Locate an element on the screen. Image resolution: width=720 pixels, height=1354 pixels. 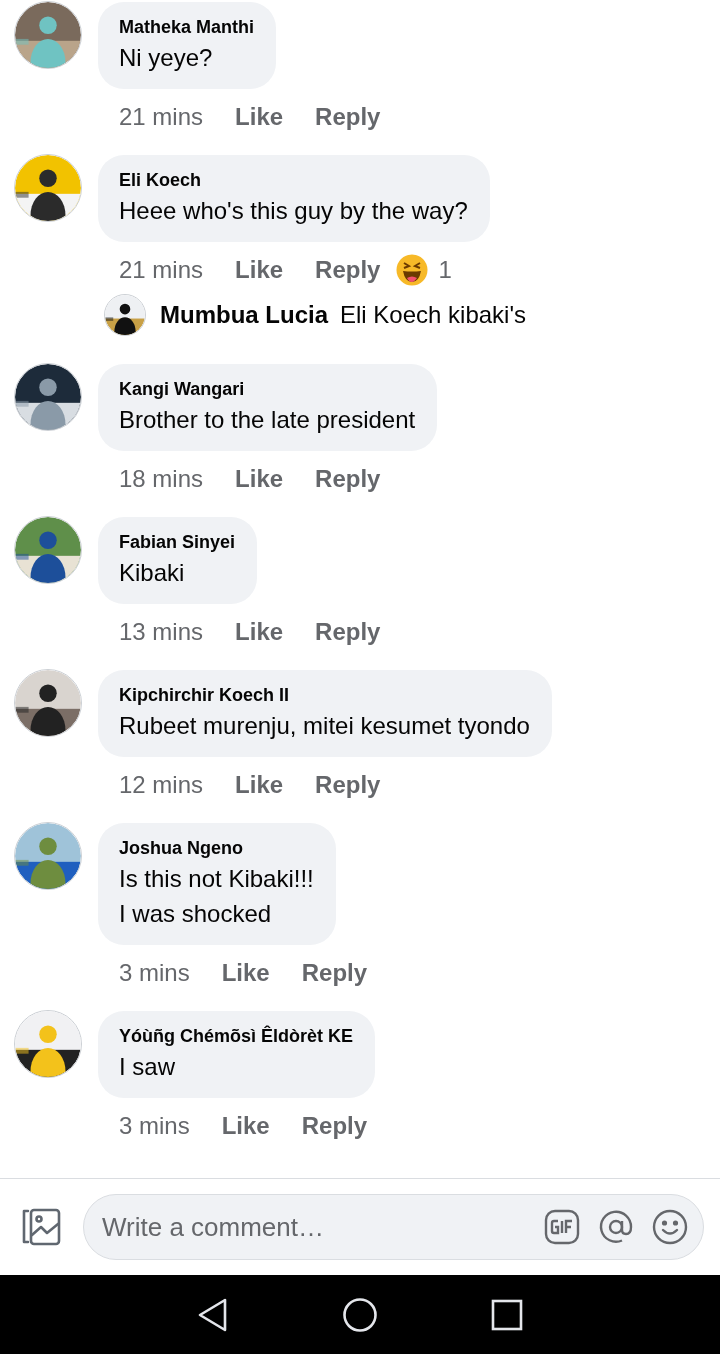
comment-text: I saw is located at coordinates (147, 1067).